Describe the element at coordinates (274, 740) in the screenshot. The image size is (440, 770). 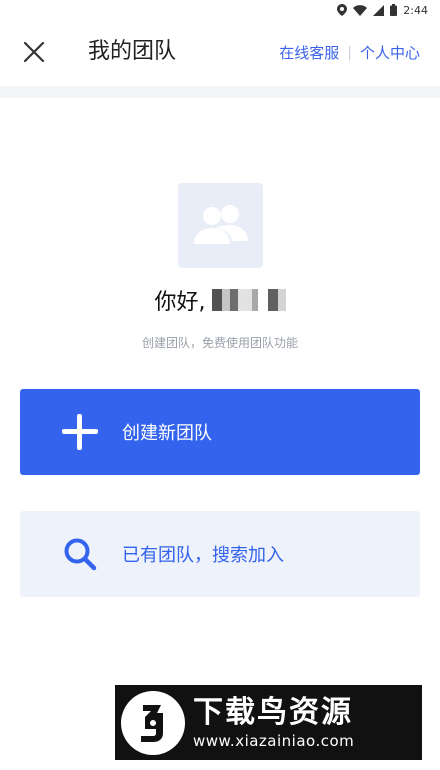
I see `watermark-url: www.xiazainiao.com` at that location.